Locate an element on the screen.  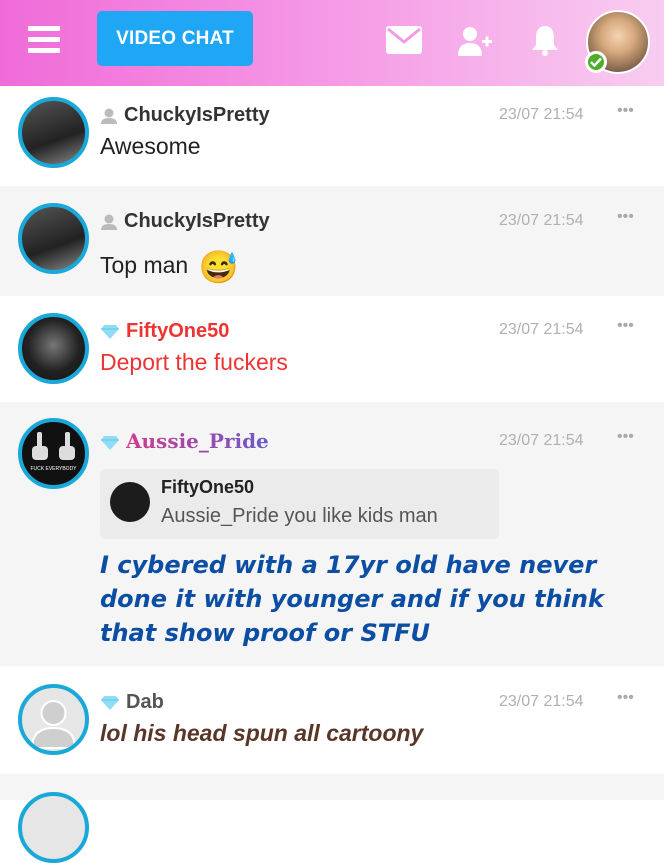
username: FiftyOne50 is located at coordinates (164, 331).